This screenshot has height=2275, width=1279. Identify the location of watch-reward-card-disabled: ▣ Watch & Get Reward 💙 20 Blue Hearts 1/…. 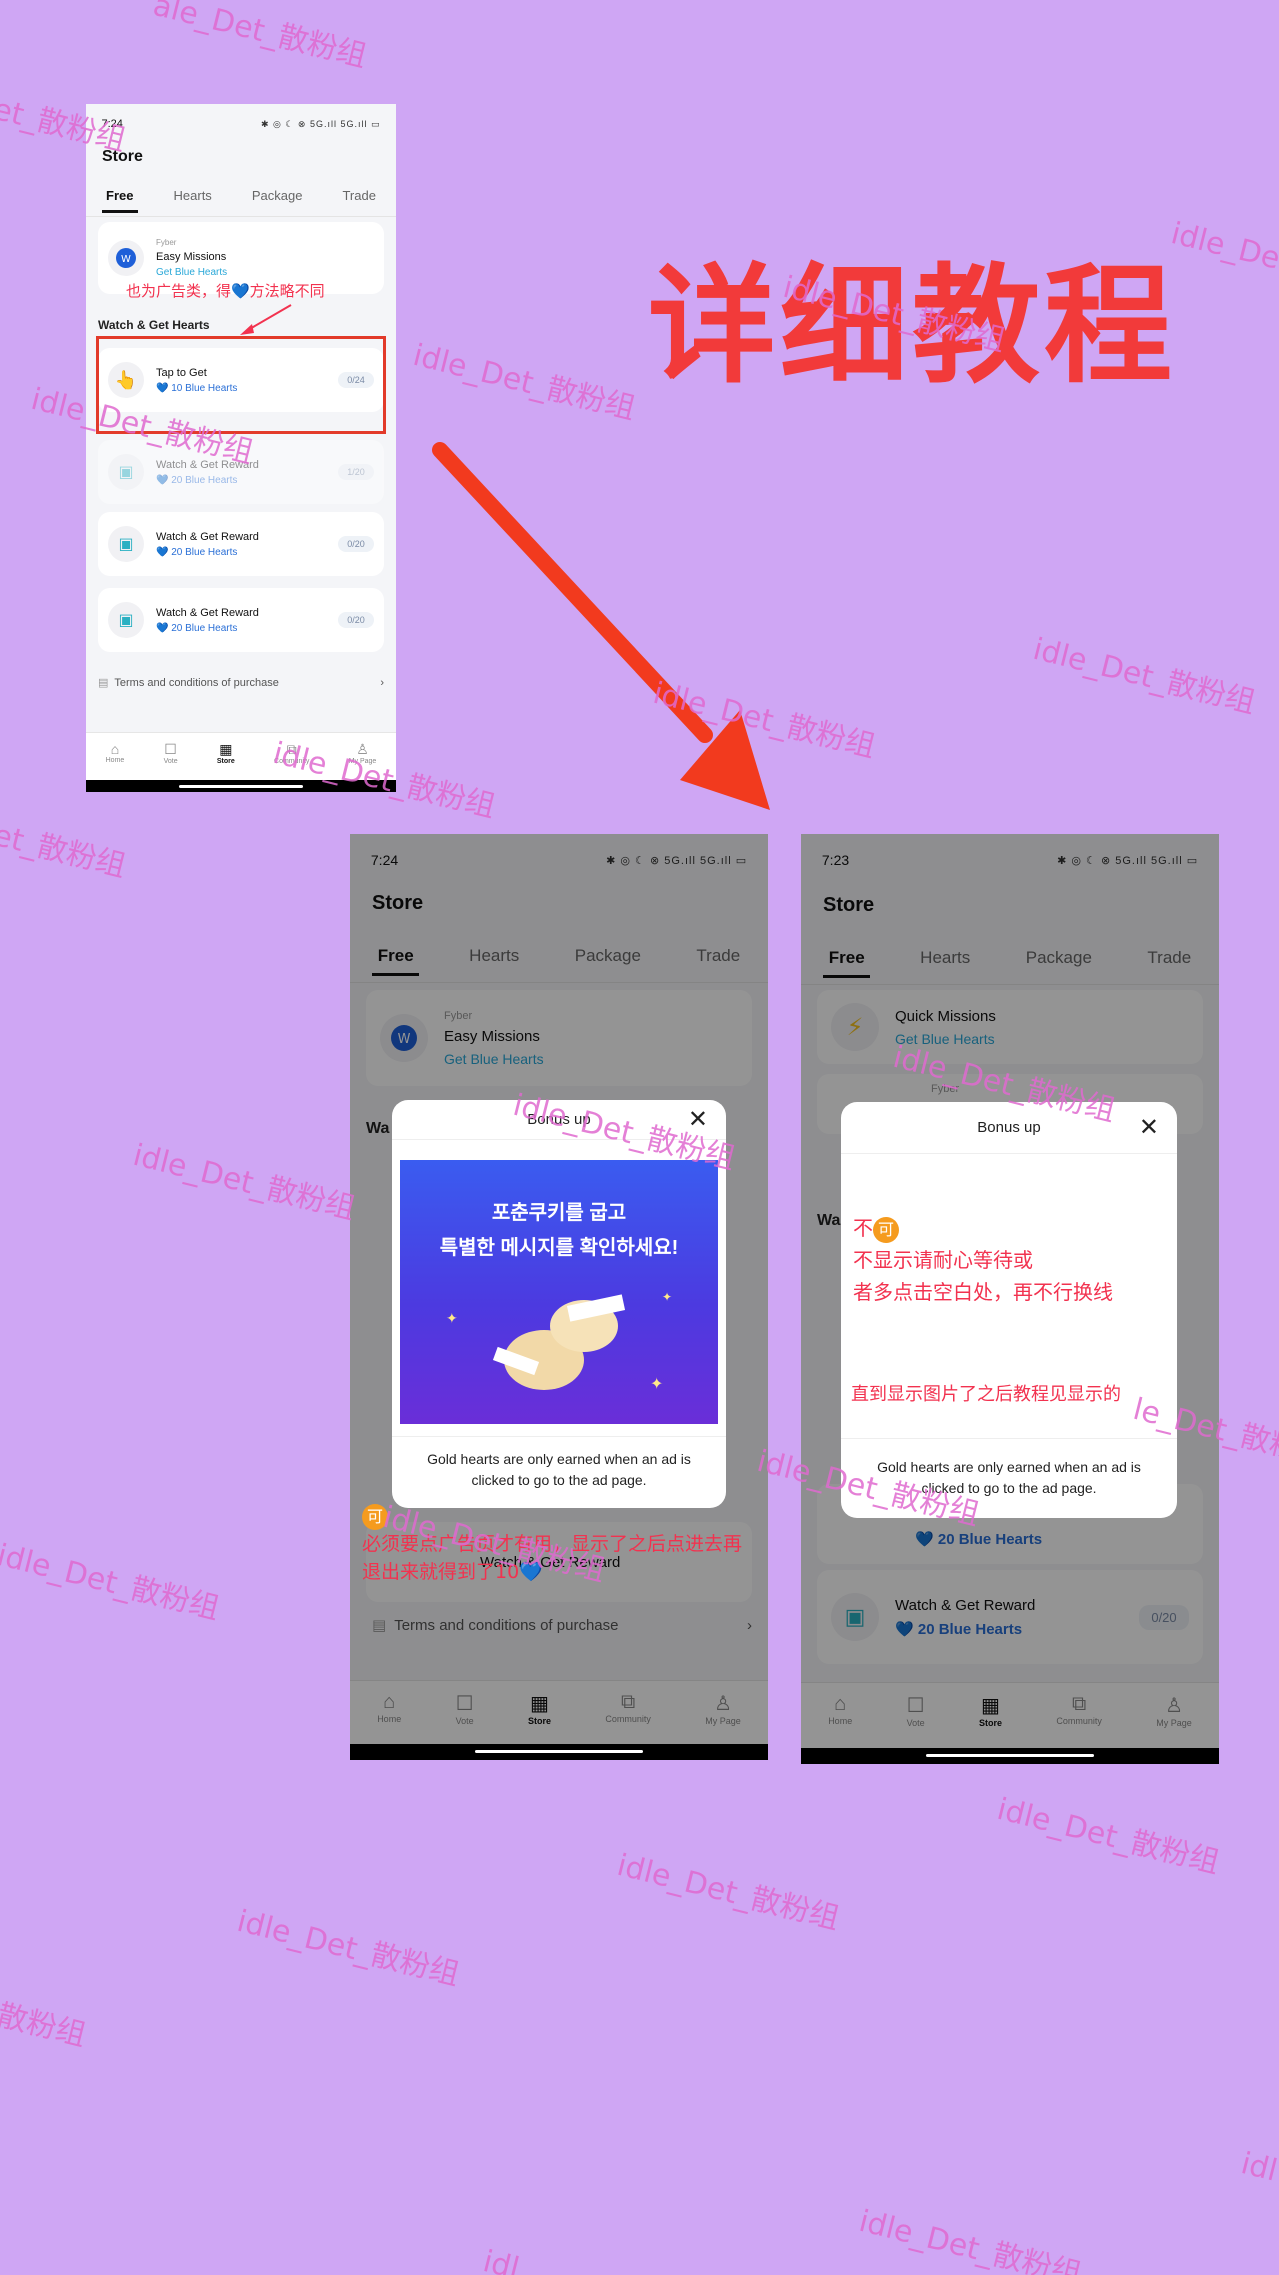
(241, 472).